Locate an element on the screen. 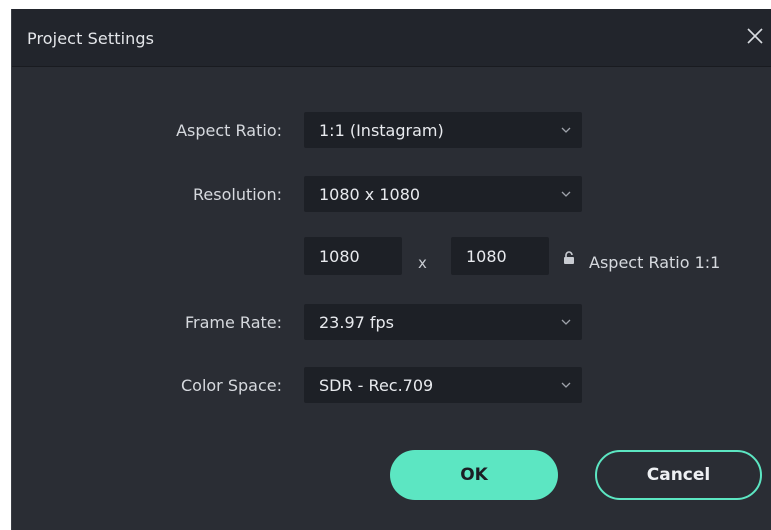  color-space-value: SDR - Rec.709 is located at coordinates (376, 385).